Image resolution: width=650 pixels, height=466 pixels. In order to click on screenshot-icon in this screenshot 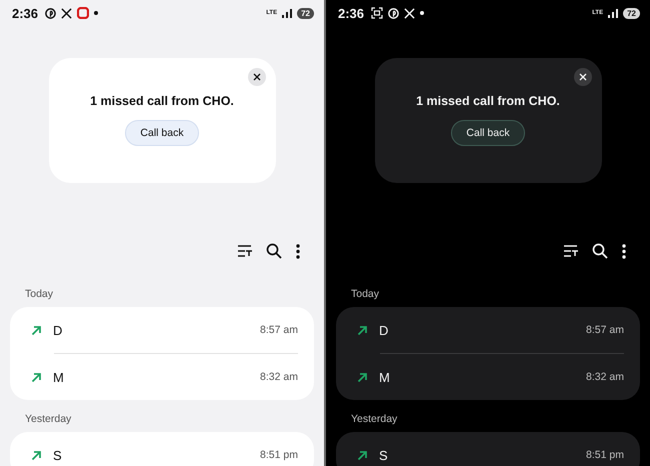, I will do `click(377, 13)`.